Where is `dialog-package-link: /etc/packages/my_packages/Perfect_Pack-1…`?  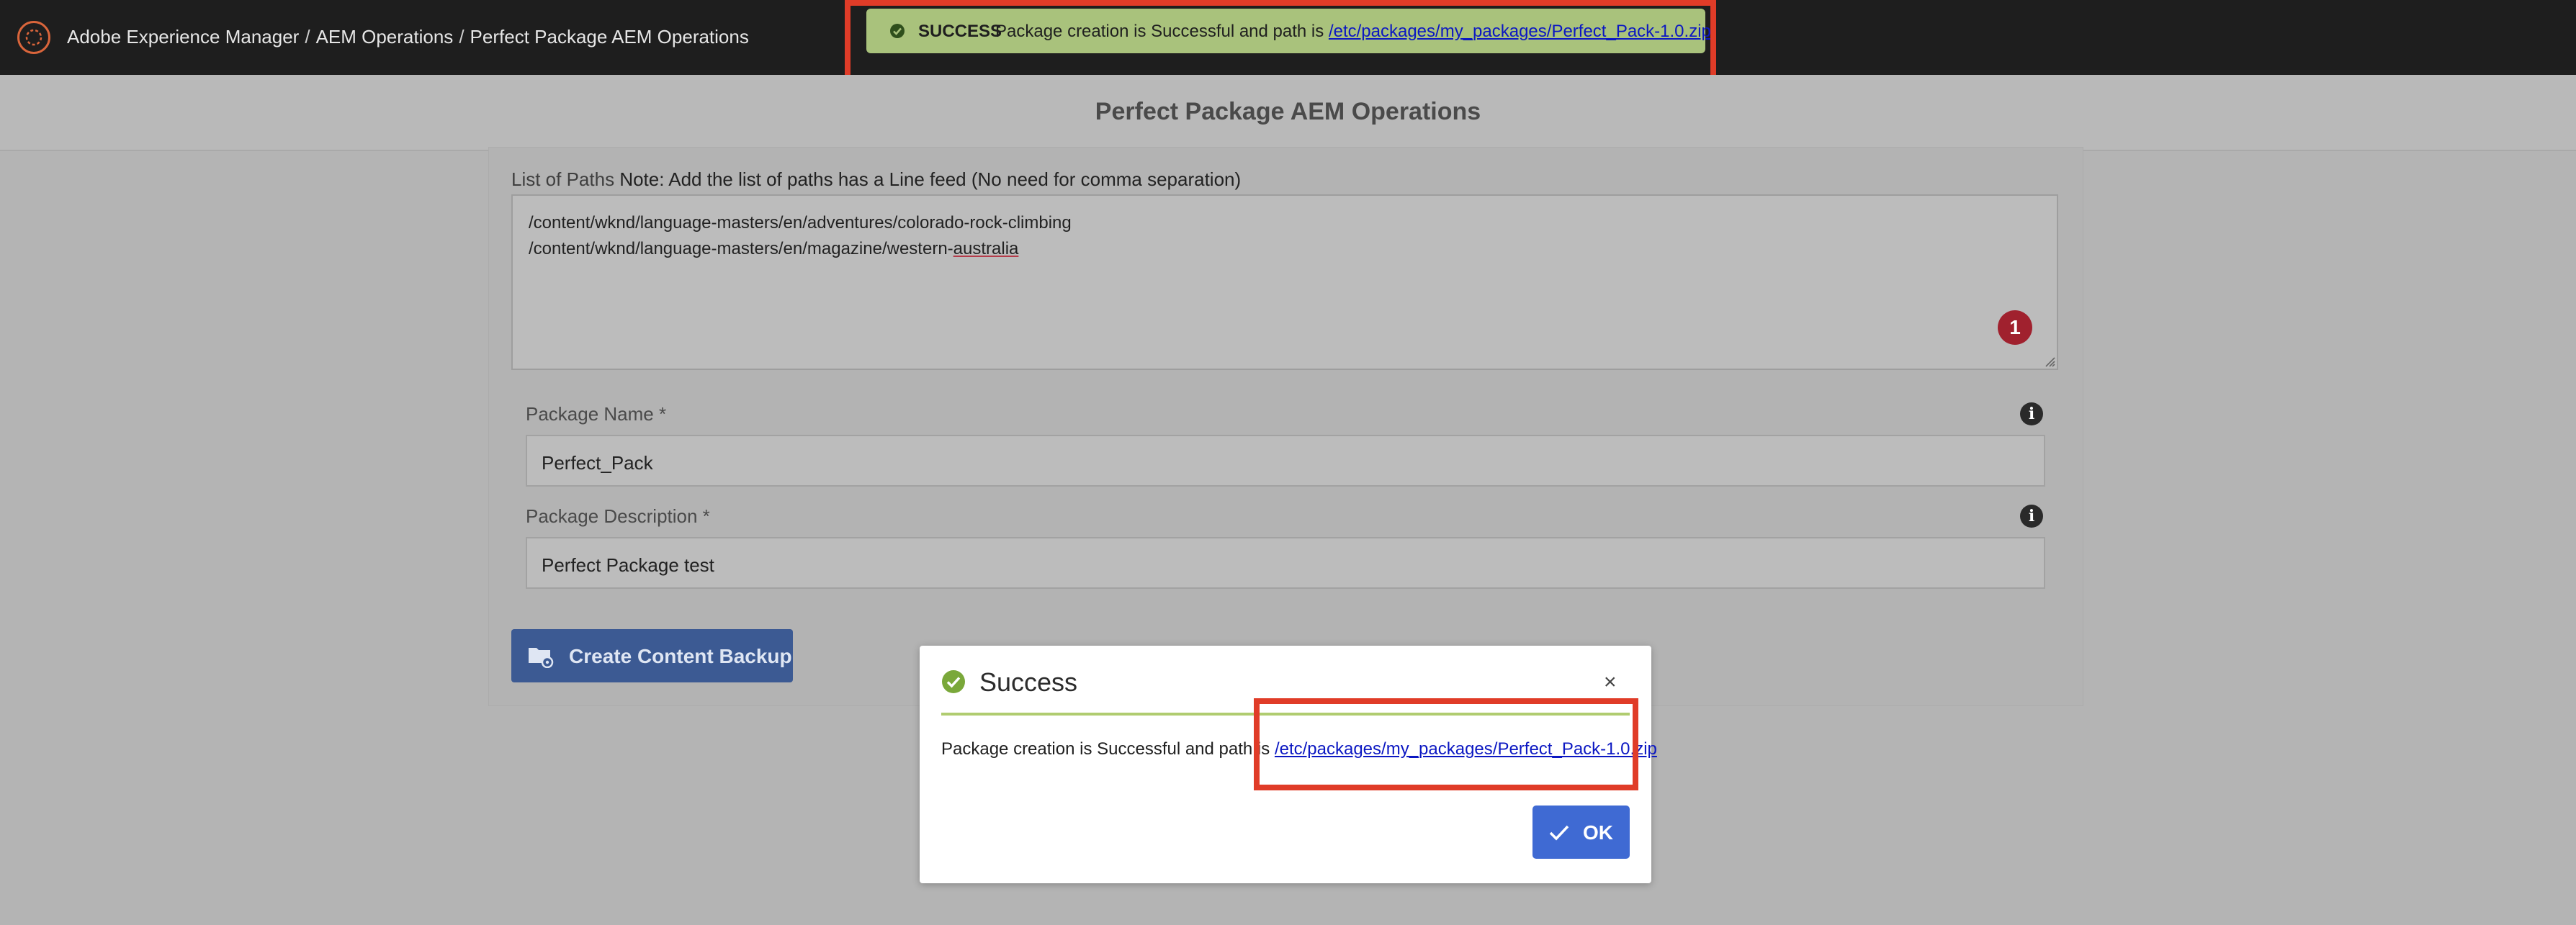
dialog-package-link: /etc/packages/my_packages/Perfect_Pack-1… is located at coordinates (1466, 749).